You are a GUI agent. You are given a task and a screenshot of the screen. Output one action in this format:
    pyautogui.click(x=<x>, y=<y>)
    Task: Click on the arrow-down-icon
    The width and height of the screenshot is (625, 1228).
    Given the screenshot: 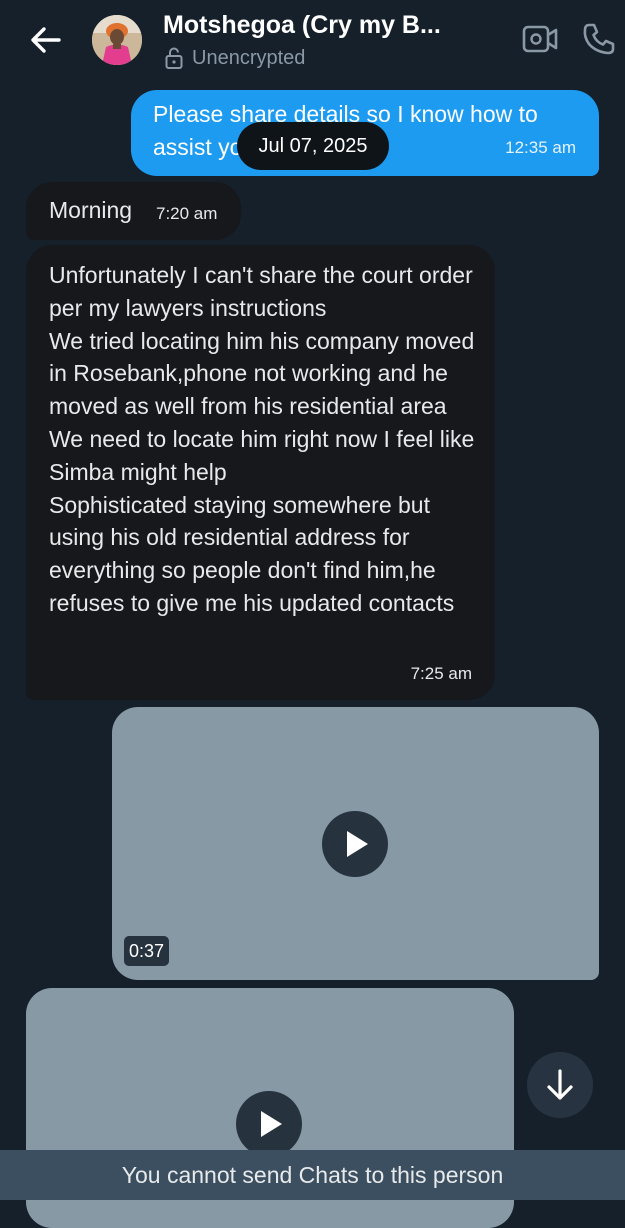 What is the action you would take?
    pyautogui.click(x=560, y=1084)
    